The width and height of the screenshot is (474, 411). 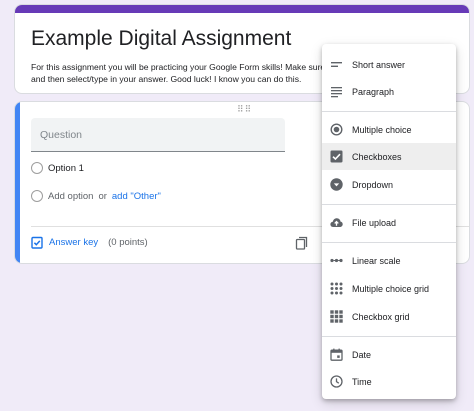 I want to click on menu-item-time: Time, so click(x=389, y=381).